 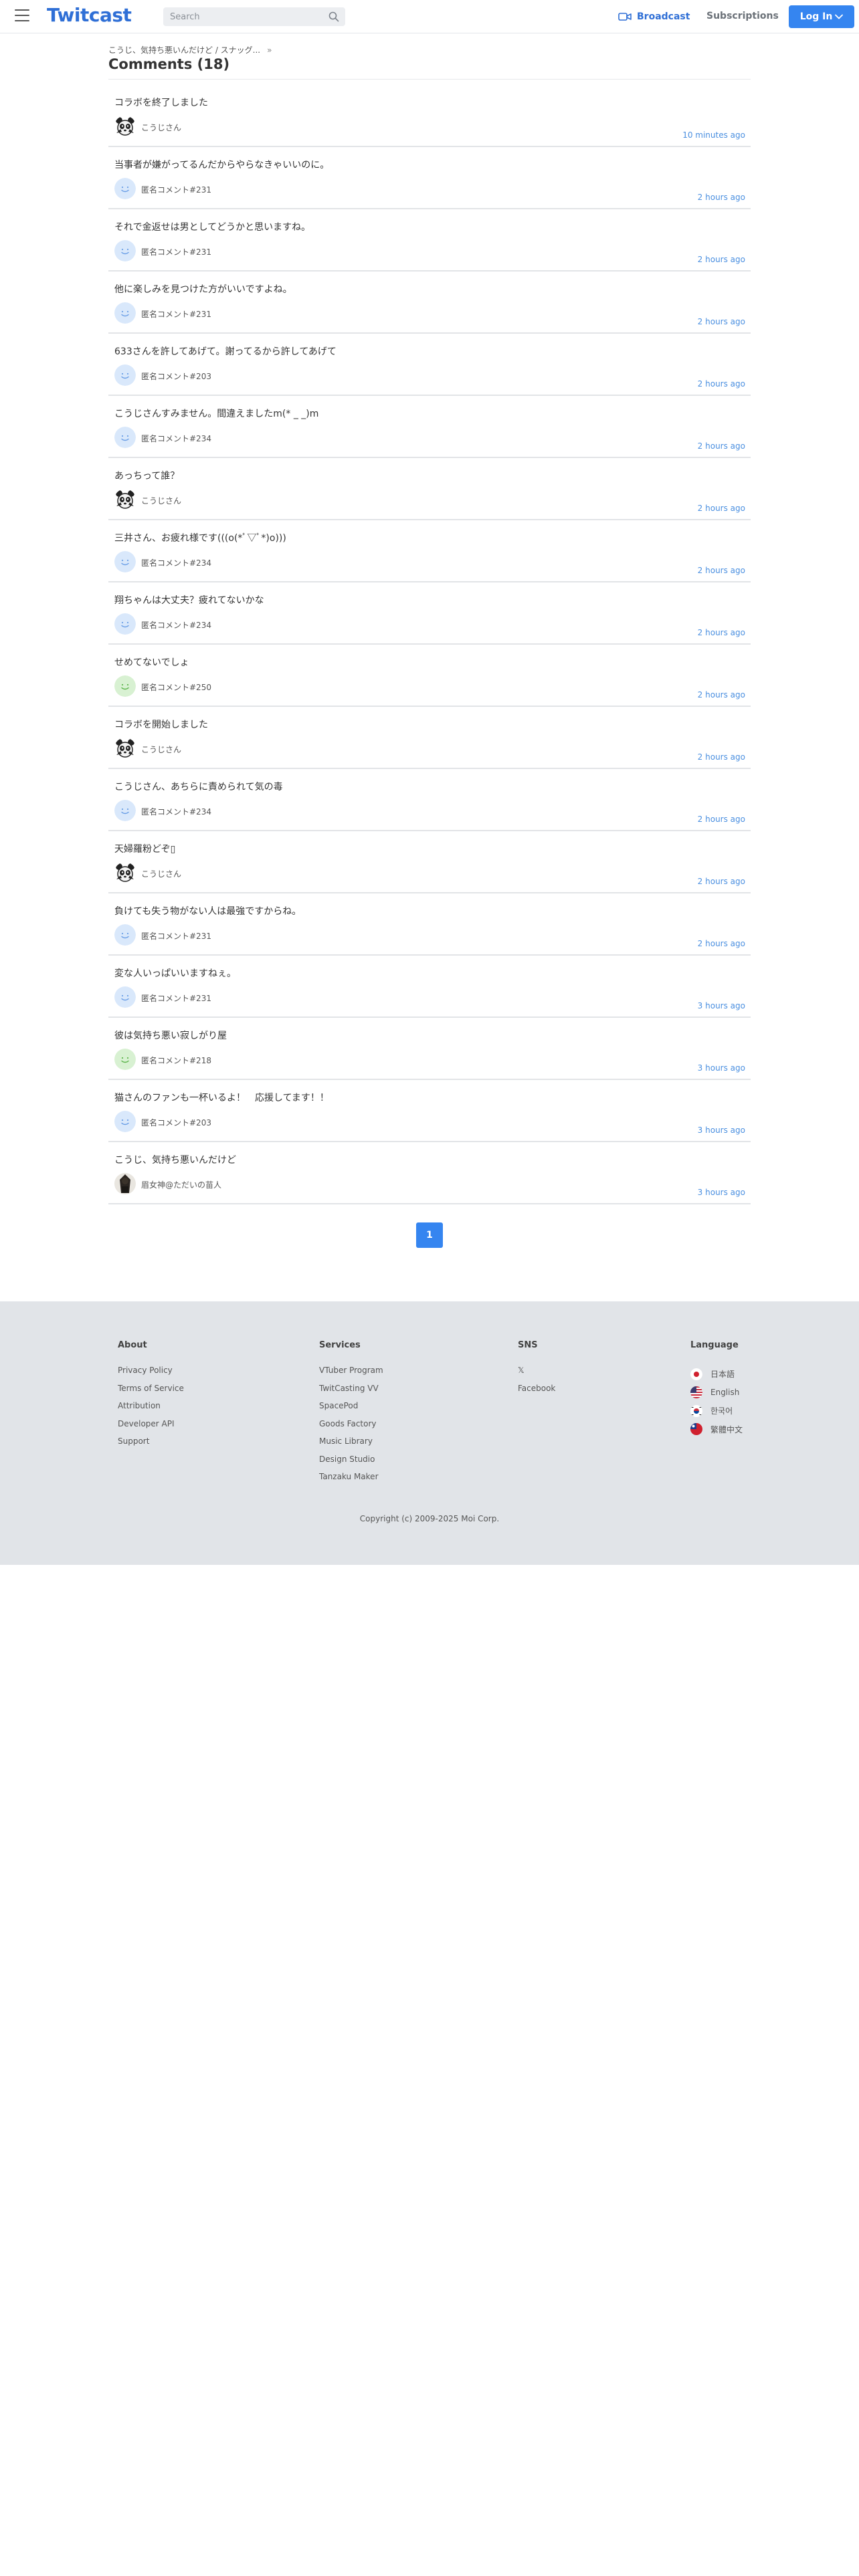 I want to click on footer-services-heading: Services, so click(x=340, y=1345).